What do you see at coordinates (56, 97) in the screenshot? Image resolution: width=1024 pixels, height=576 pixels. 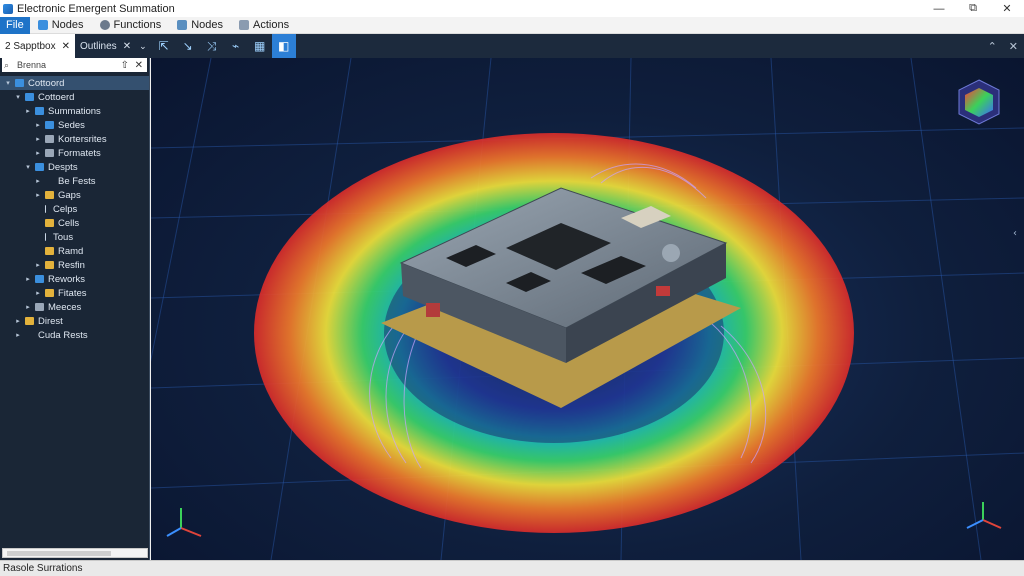 I see `tree-item-label: Cottoerd` at bounding box center [56, 97].